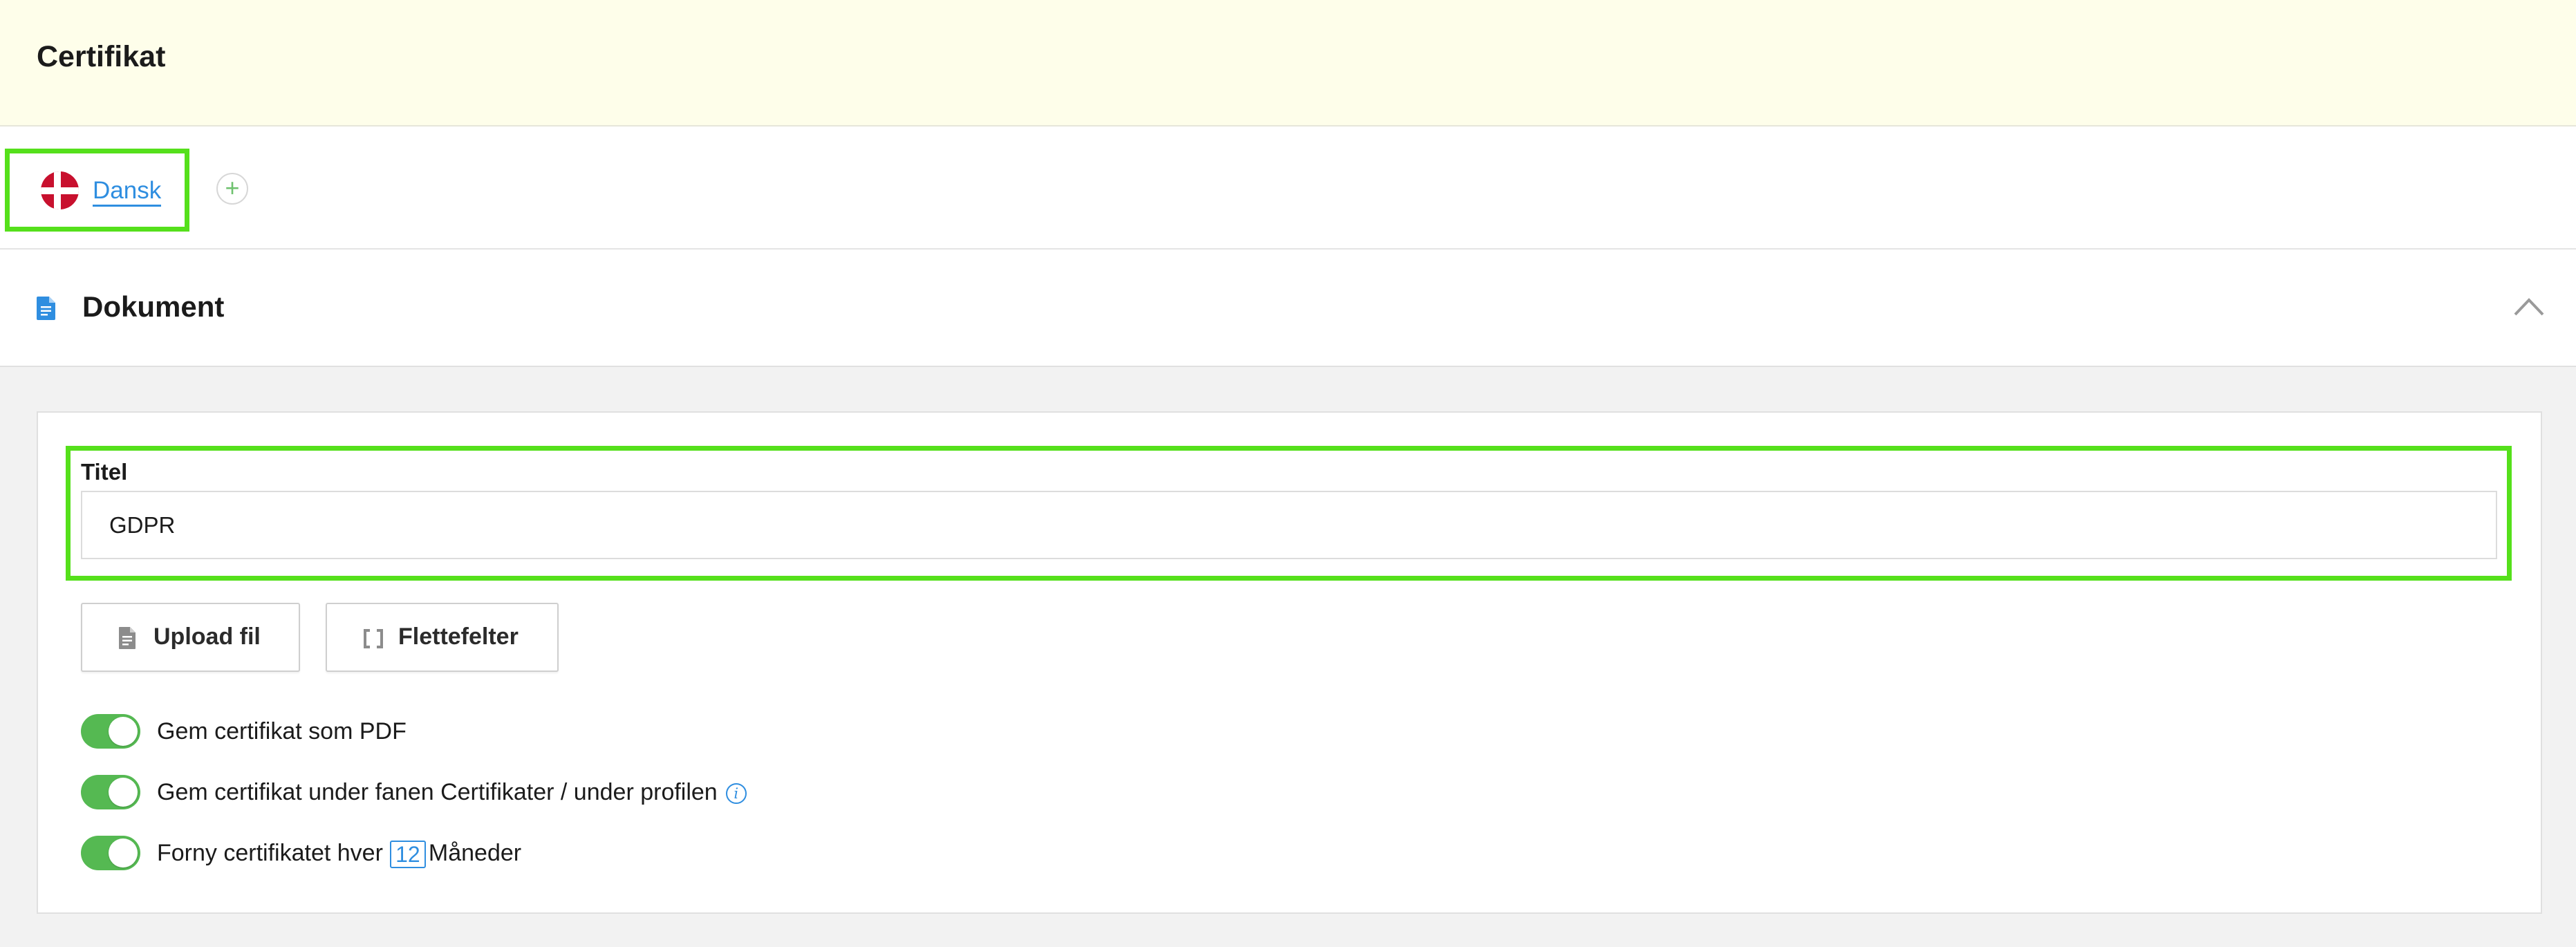  I want to click on renew-label-after: Måneder, so click(475, 853).